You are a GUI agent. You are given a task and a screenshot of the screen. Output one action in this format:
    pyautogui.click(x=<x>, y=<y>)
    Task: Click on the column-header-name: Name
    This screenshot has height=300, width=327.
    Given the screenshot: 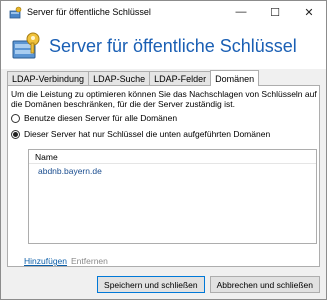 What is the action you would take?
    pyautogui.click(x=172, y=157)
    